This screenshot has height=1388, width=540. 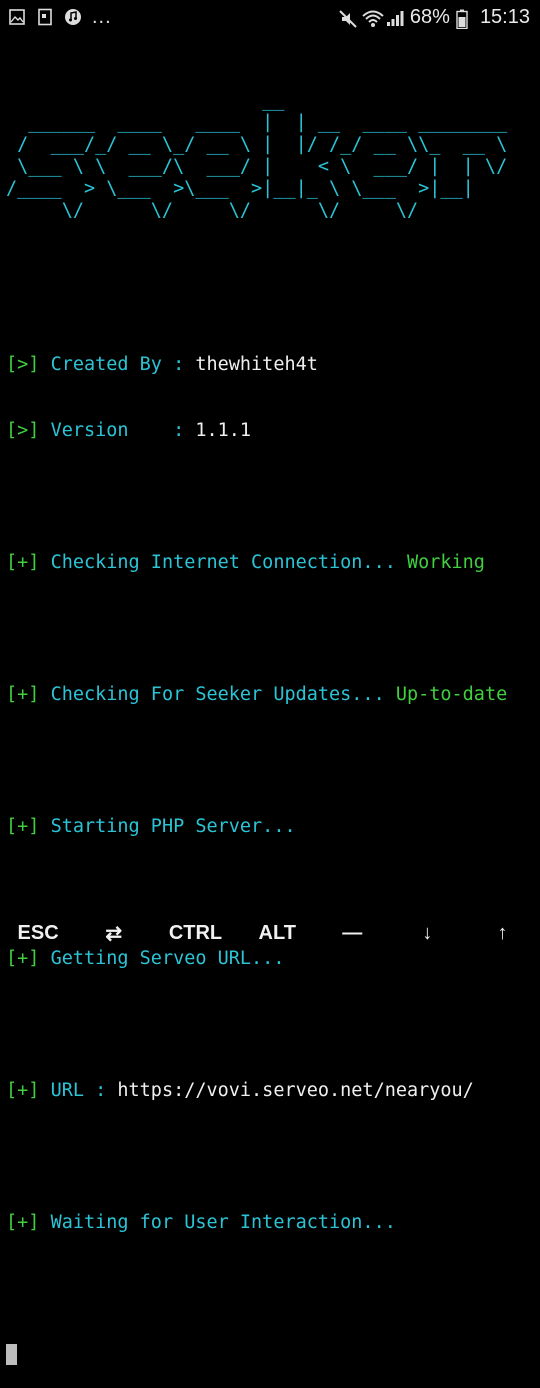 What do you see at coordinates (195, 933) in the screenshot?
I see `ctrl-key: CTRL` at bounding box center [195, 933].